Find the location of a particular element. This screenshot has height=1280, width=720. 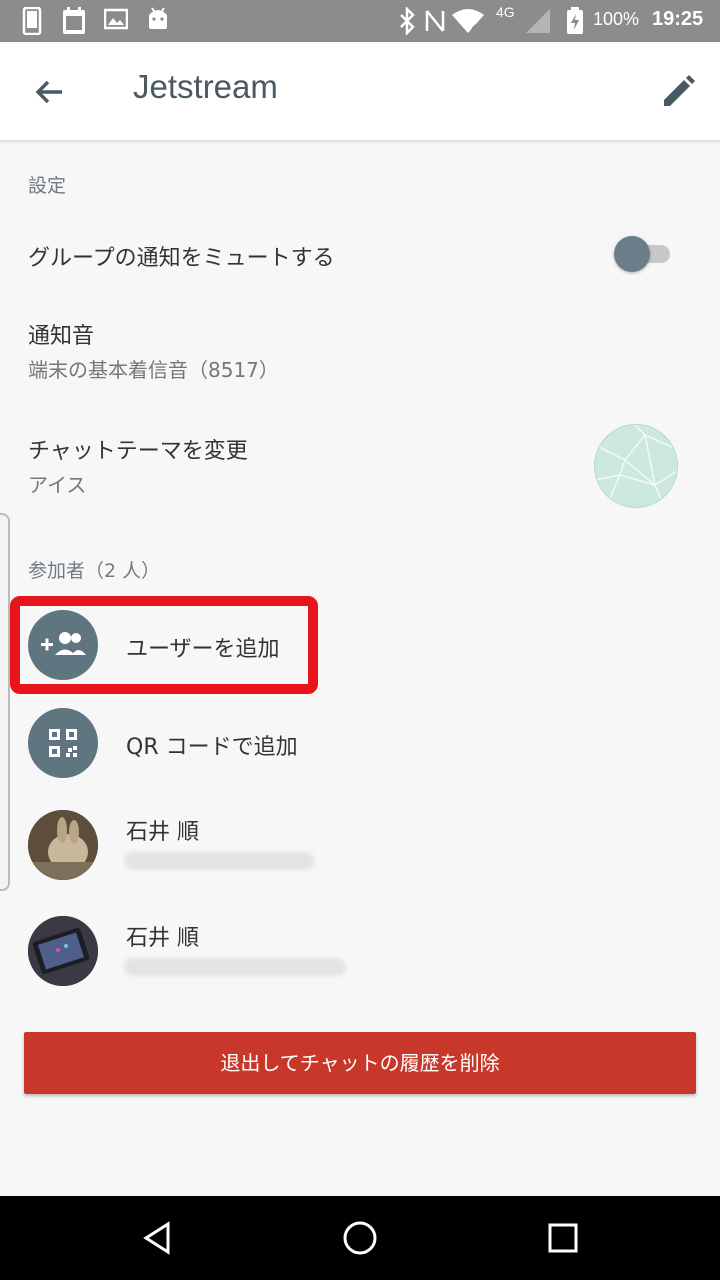

toggle-thumb is located at coordinates (632, 254).